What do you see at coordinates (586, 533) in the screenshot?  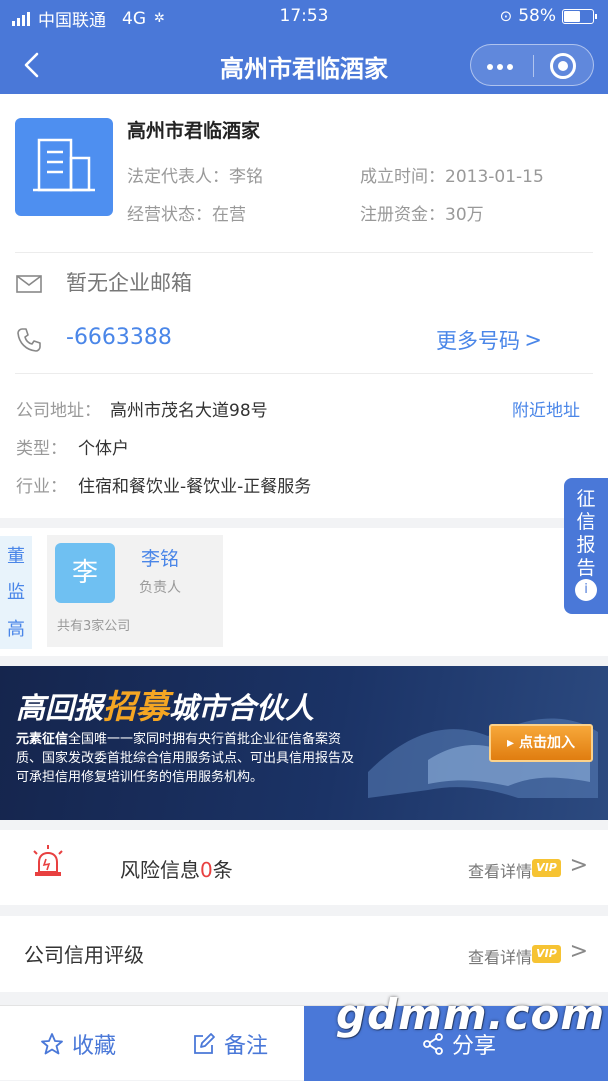 I see `credit-report-label: 征信报告` at bounding box center [586, 533].